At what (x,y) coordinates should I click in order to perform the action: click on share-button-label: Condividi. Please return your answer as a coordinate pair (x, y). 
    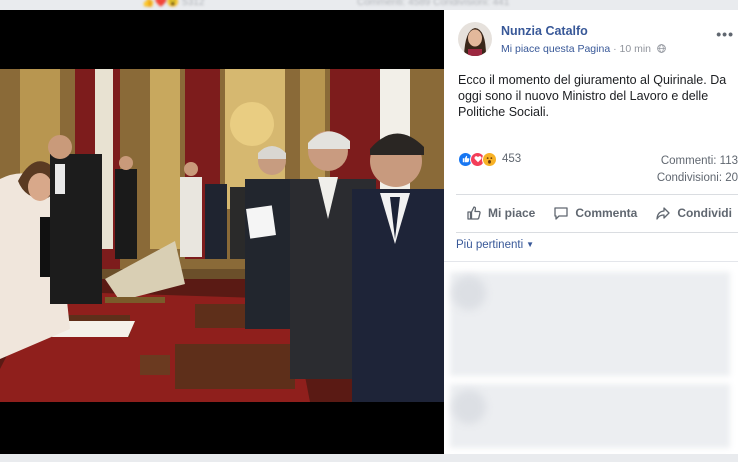
    Looking at the image, I should click on (704, 213).